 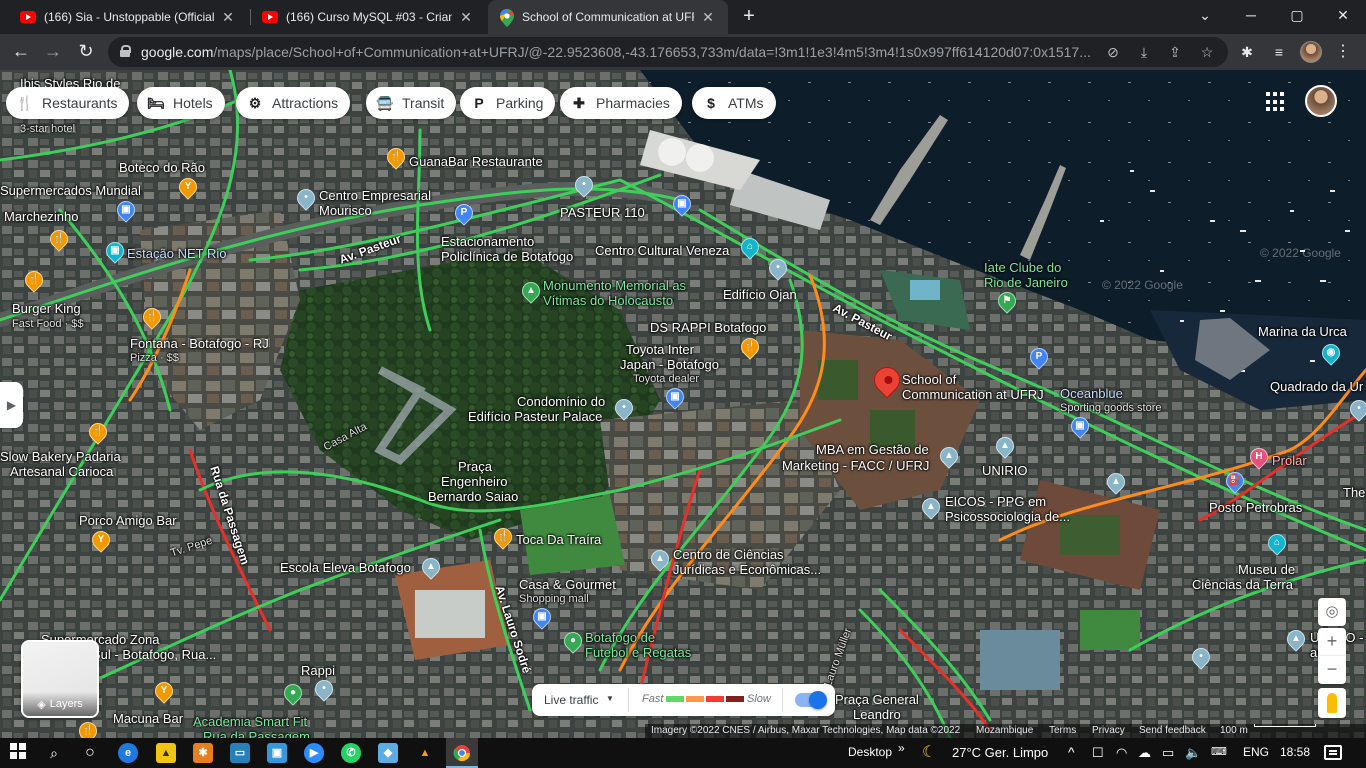 What do you see at coordinates (1255, 507) in the screenshot?
I see `place-label: Posto Petrobras` at bounding box center [1255, 507].